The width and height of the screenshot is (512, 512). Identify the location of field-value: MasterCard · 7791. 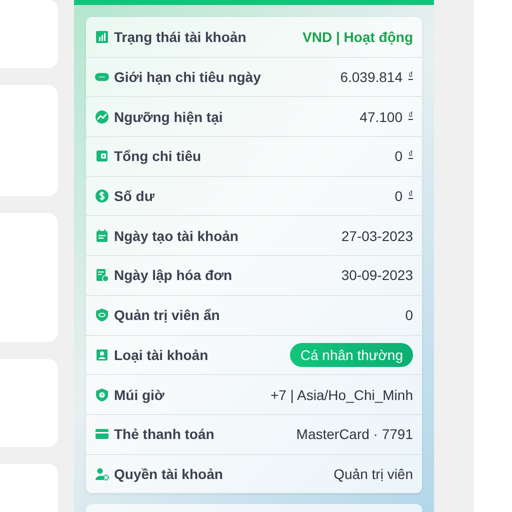
(354, 434).